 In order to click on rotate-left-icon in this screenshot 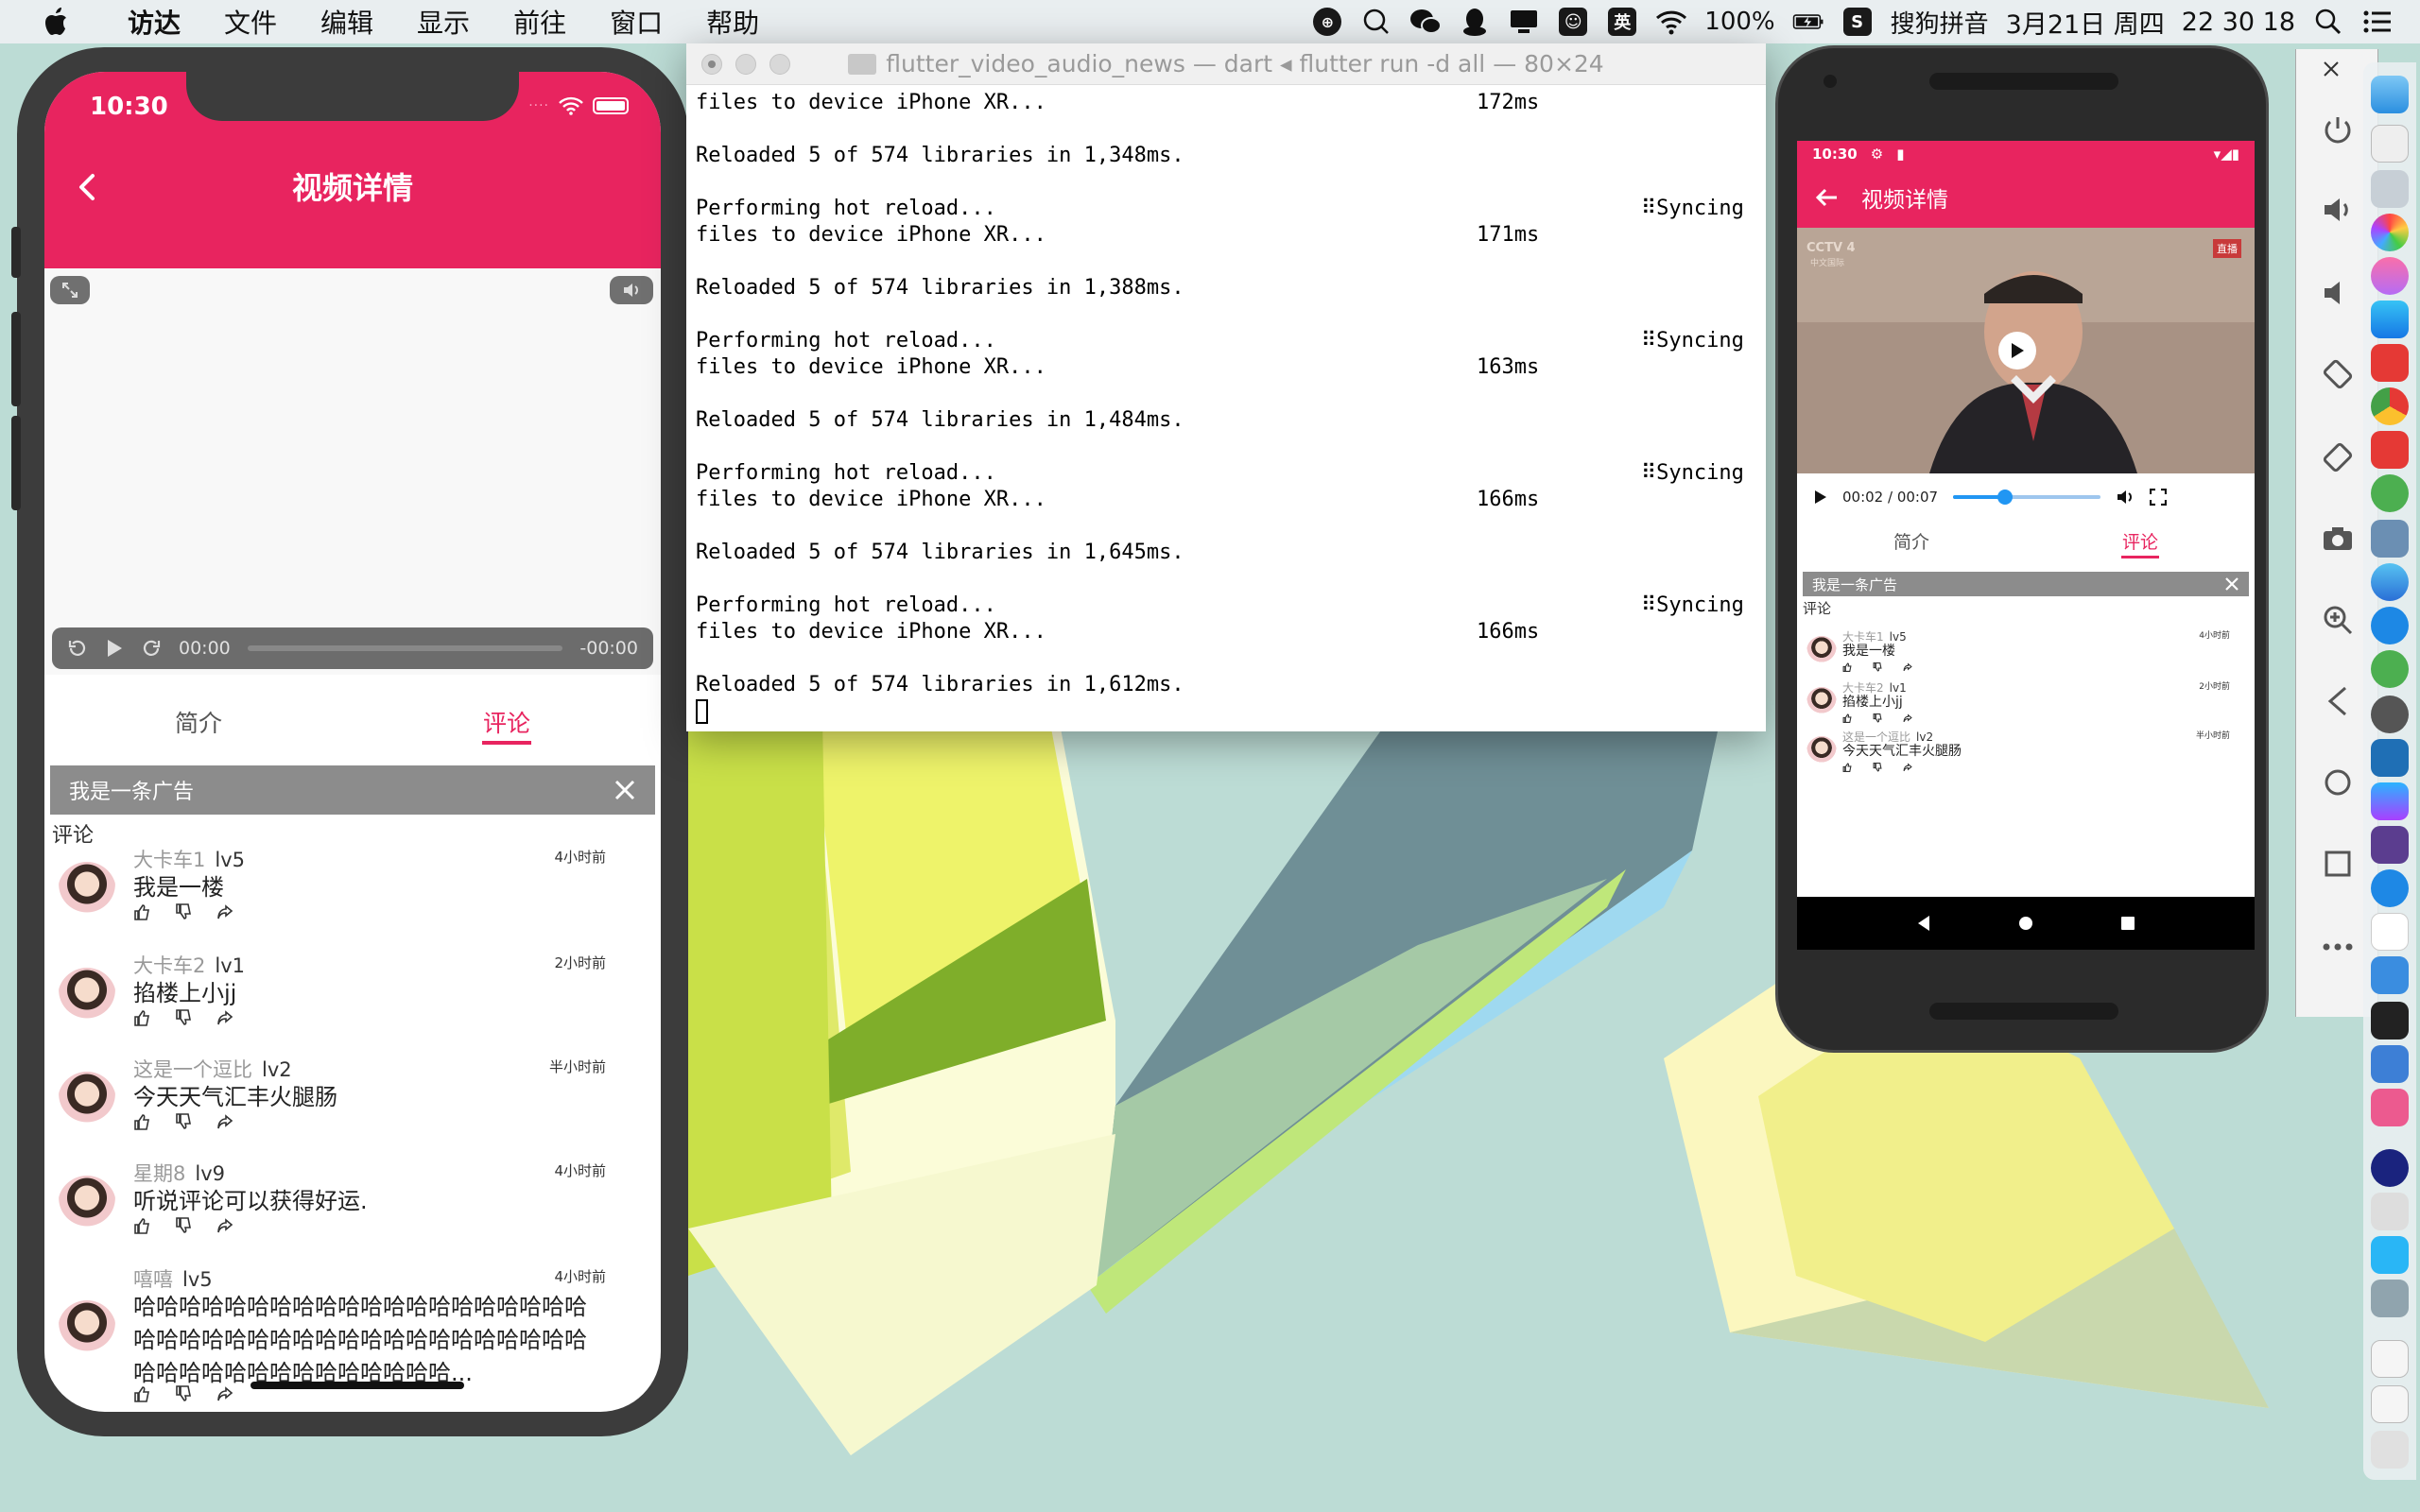, I will do `click(2338, 374)`.